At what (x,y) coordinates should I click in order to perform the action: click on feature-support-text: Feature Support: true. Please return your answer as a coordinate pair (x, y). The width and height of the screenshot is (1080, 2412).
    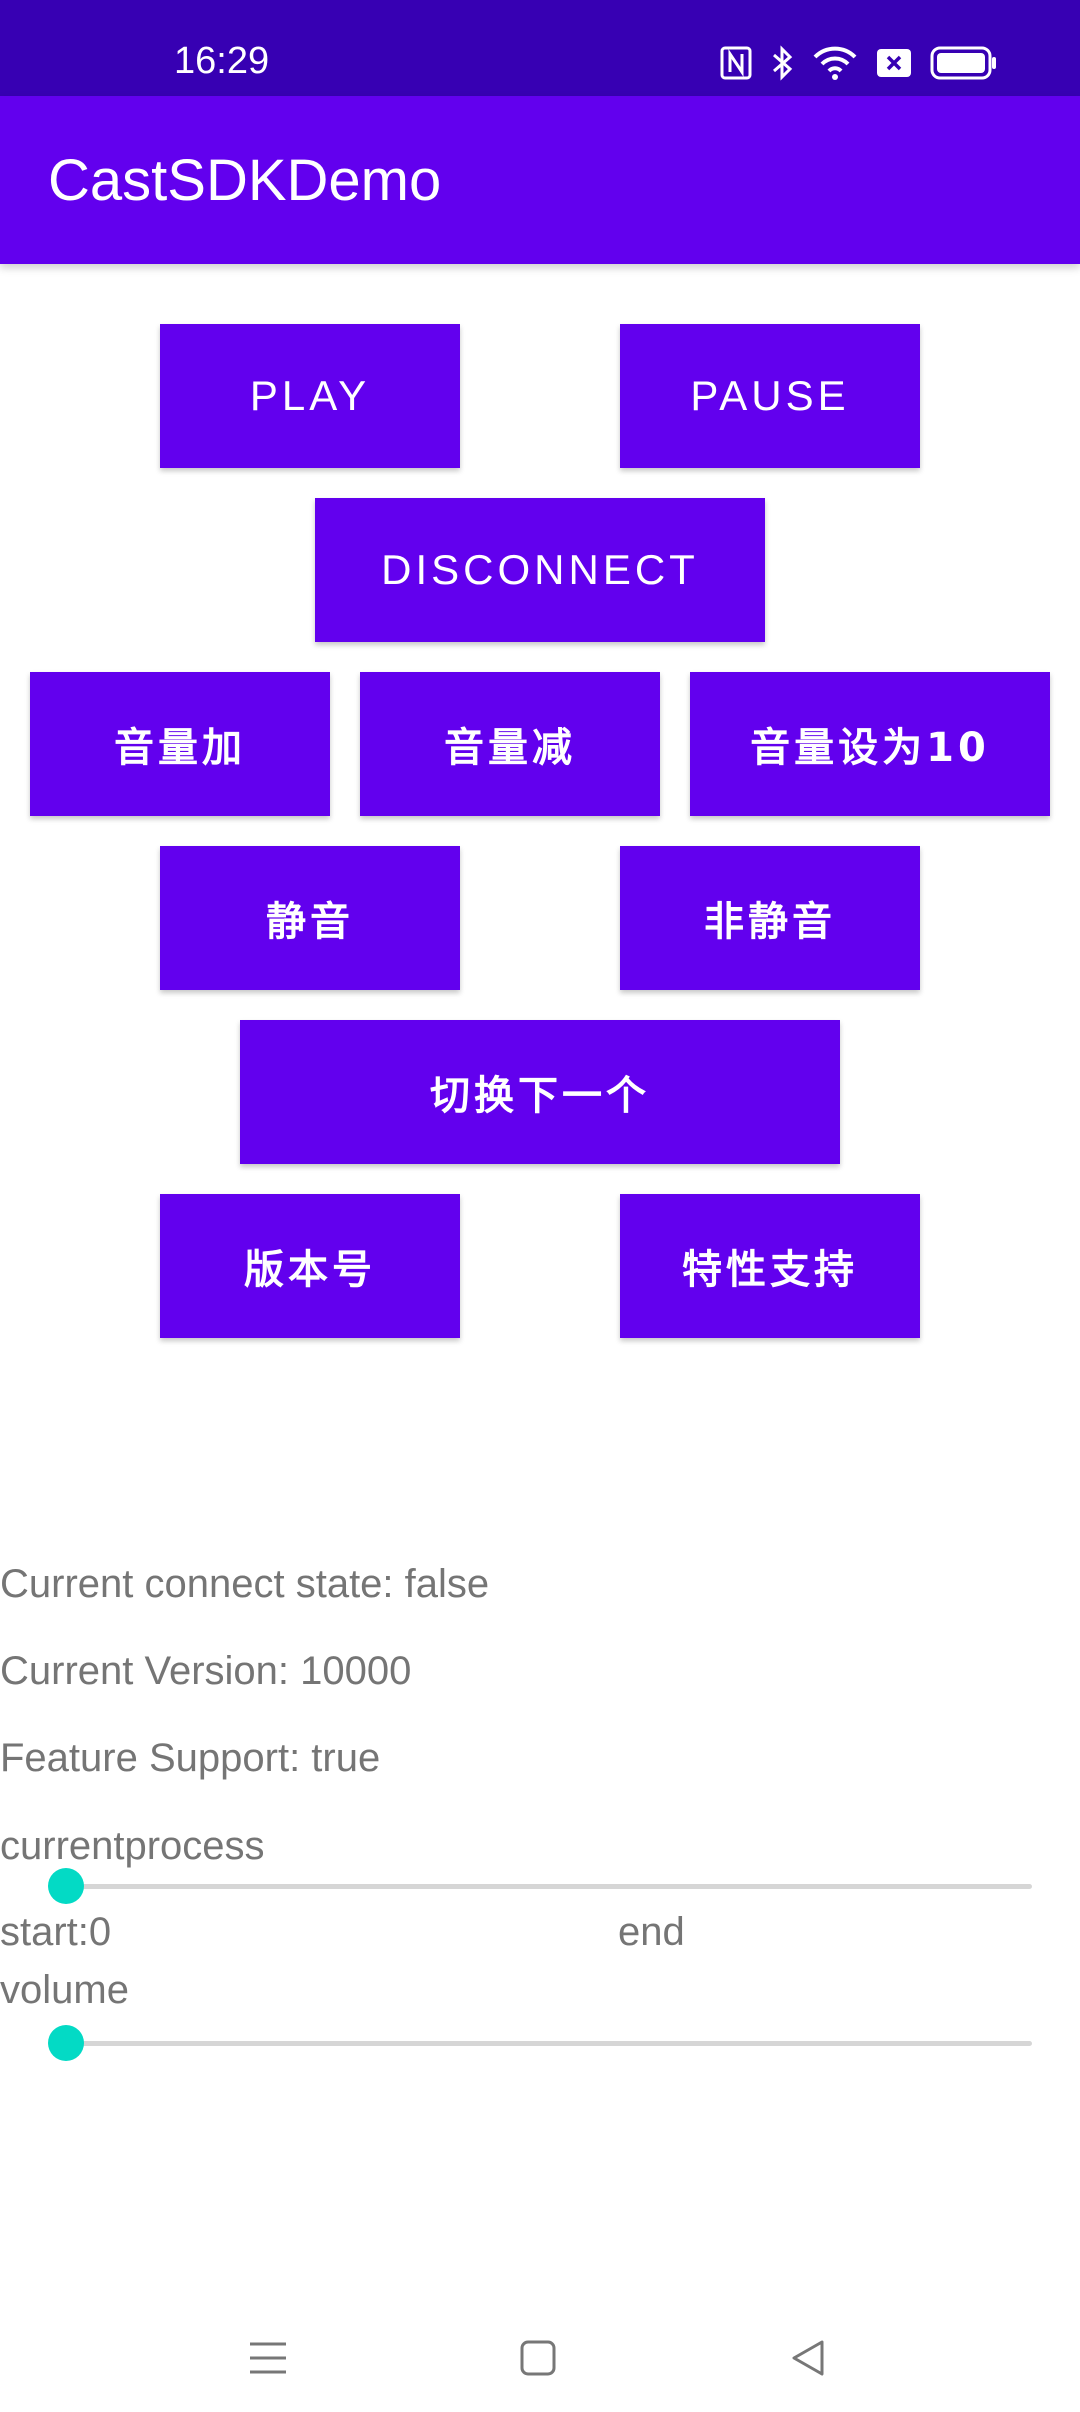
    Looking at the image, I should click on (190, 1758).